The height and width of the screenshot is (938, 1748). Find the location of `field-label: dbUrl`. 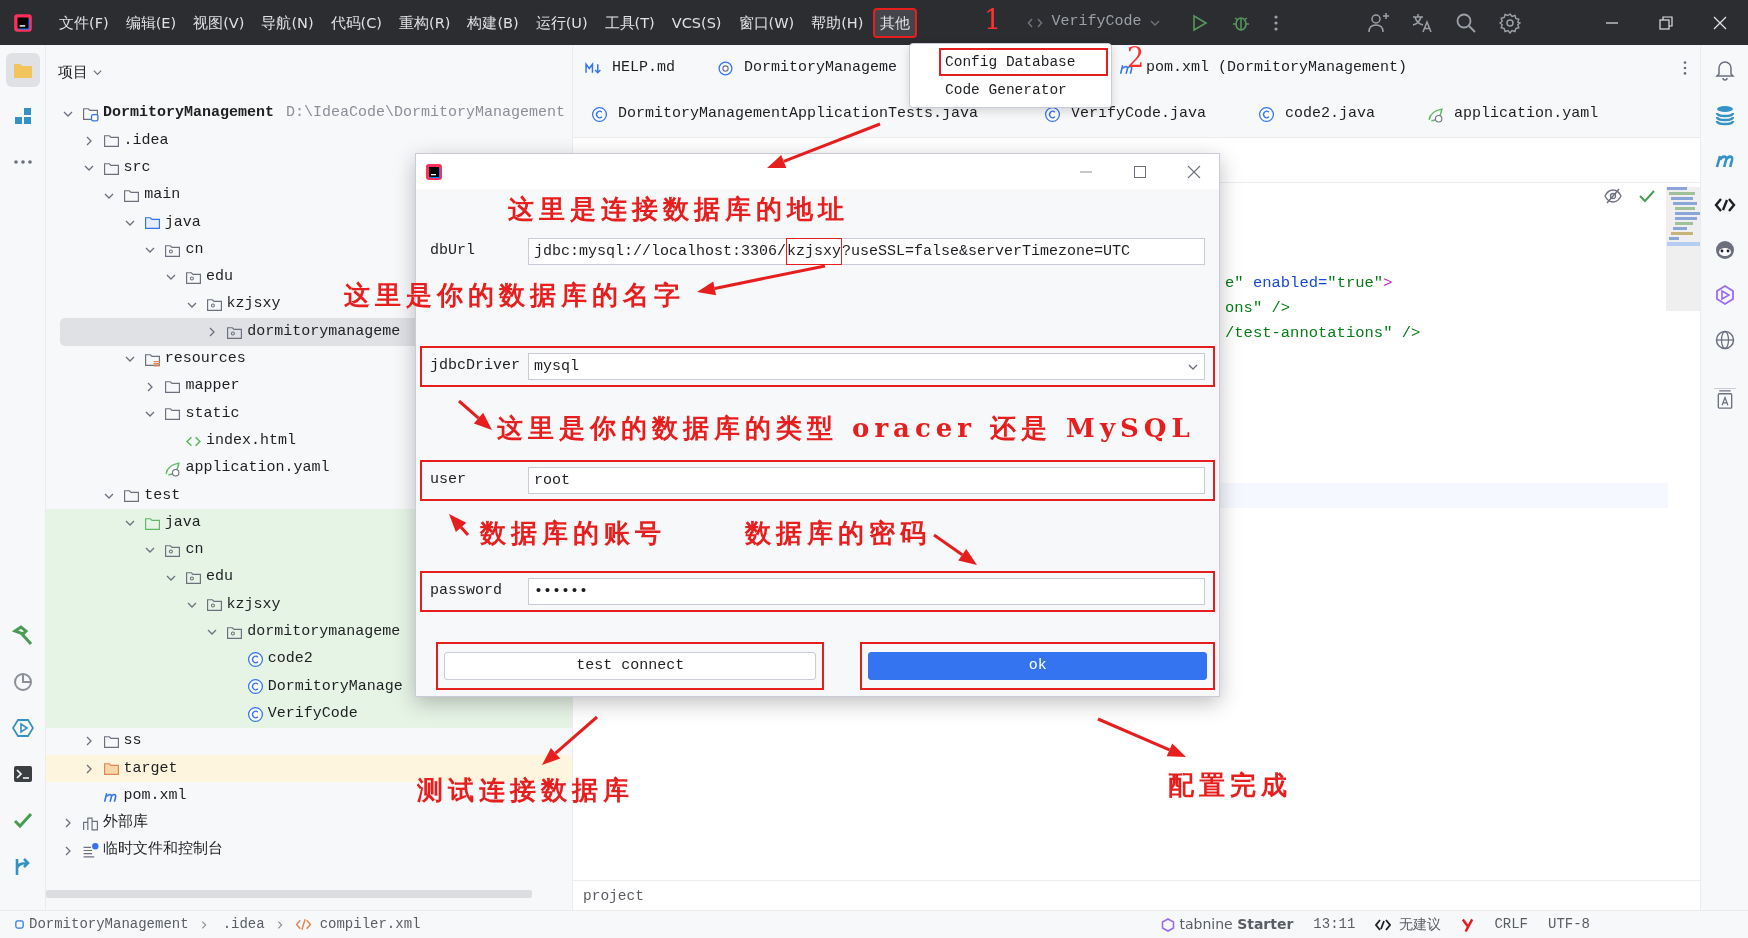

field-label: dbUrl is located at coordinates (453, 251).